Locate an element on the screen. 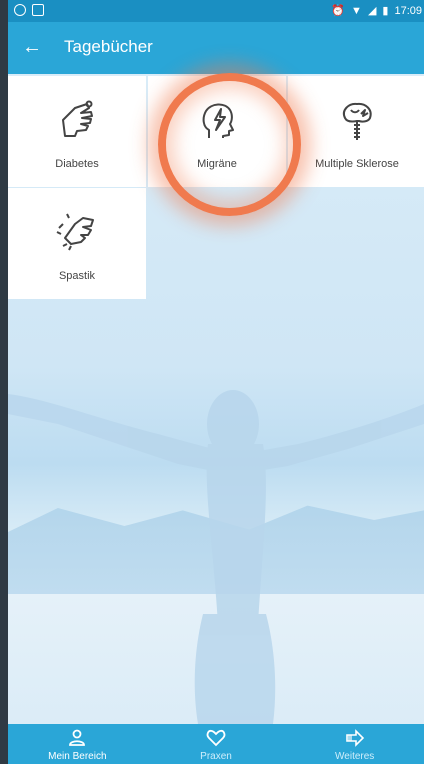 This screenshot has width=424, height=764. tile-label: Spastik is located at coordinates (77, 276).